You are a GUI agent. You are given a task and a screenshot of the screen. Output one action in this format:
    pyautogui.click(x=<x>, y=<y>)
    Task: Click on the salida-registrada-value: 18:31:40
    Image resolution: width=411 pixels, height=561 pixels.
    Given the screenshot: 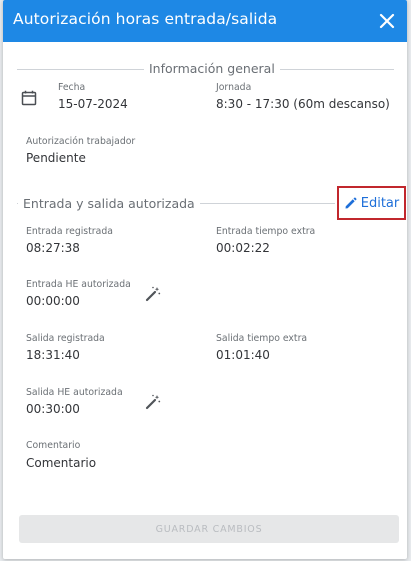 What is the action you would take?
    pyautogui.click(x=53, y=355)
    